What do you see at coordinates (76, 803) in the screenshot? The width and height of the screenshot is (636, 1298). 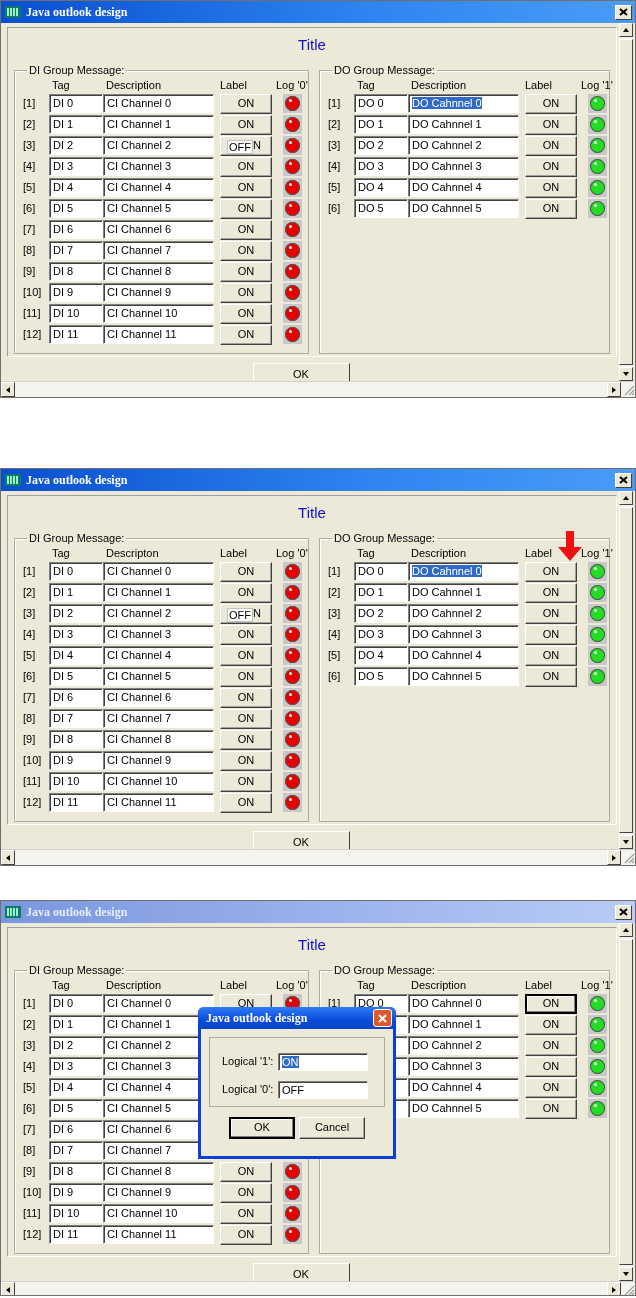 I see `tag-field: DI 11` at bounding box center [76, 803].